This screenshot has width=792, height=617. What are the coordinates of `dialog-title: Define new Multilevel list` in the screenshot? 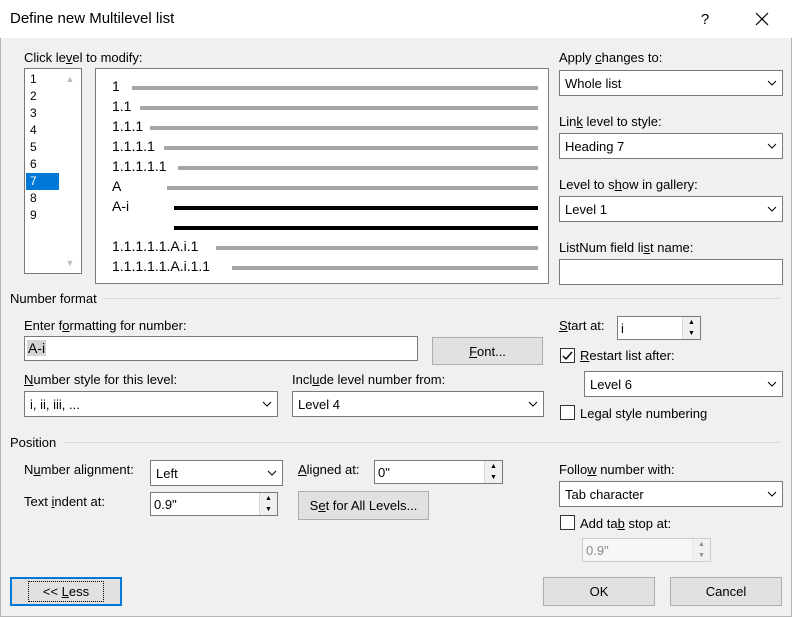 It's located at (92, 18).